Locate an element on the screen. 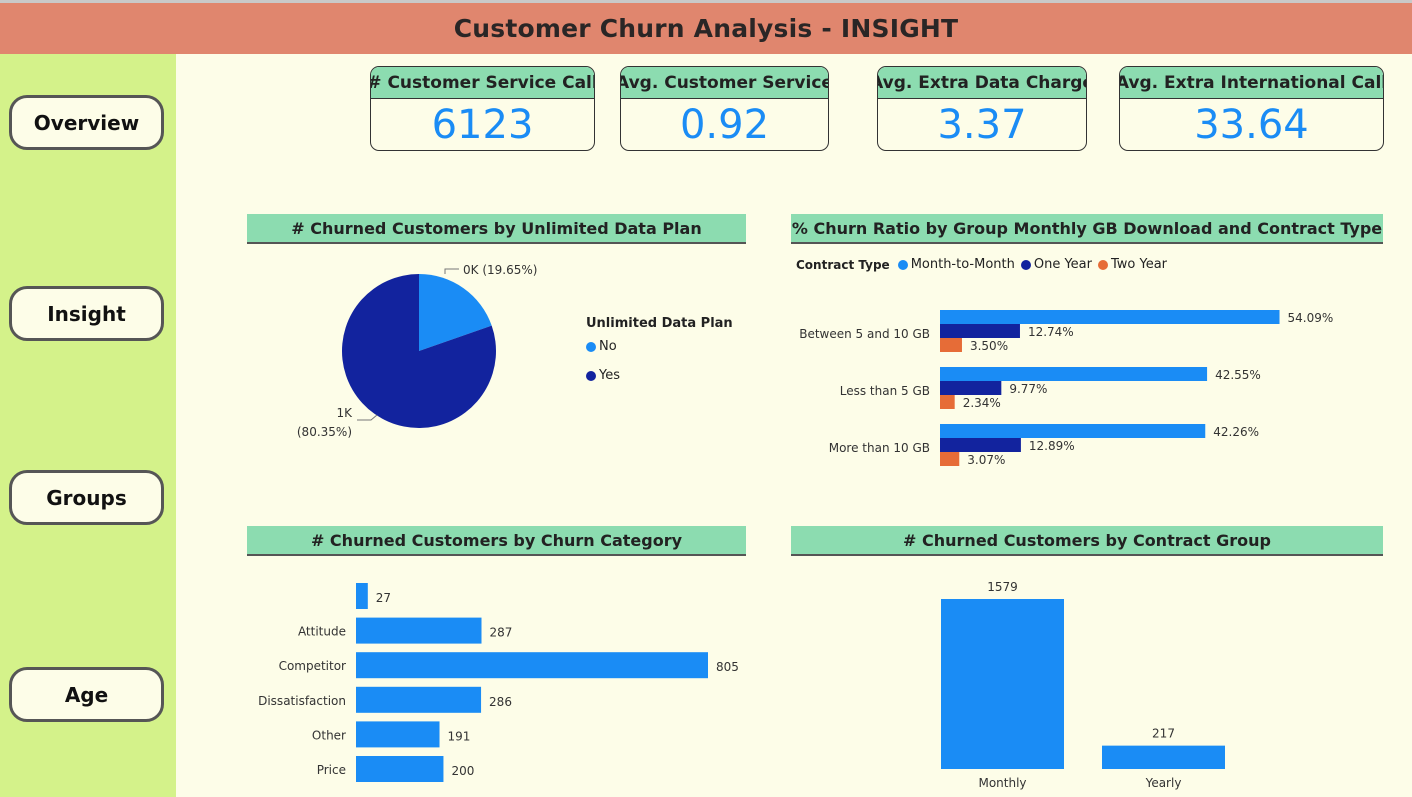 The height and width of the screenshot is (797, 1412). legend-label: No is located at coordinates (608, 346).